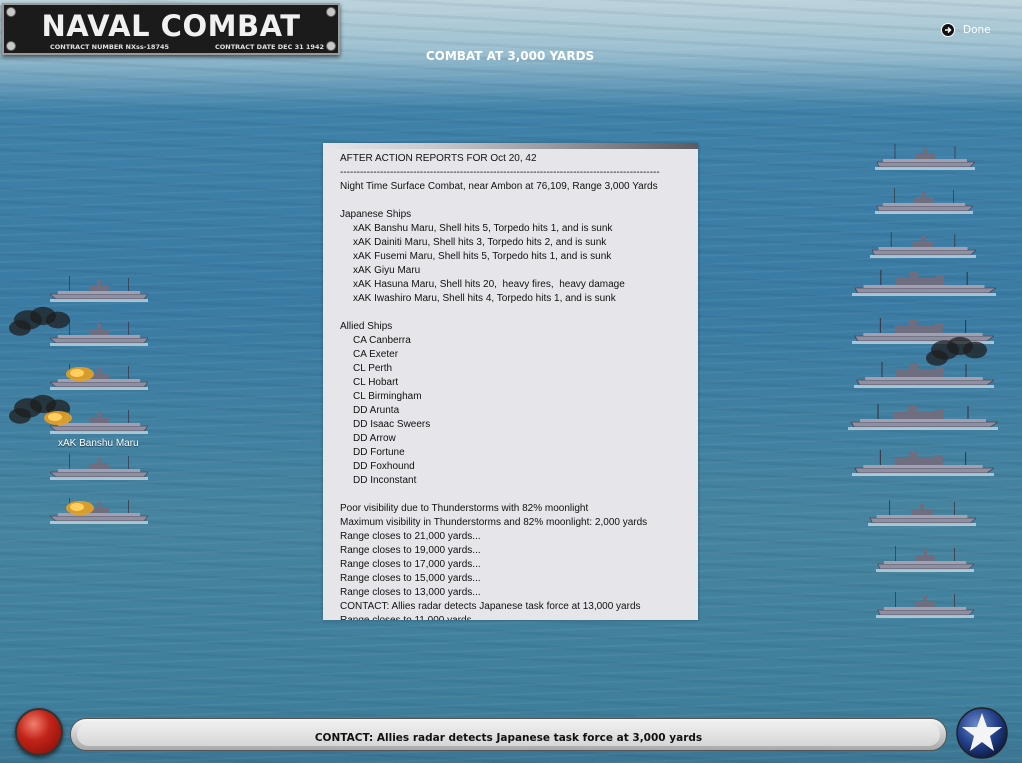 This screenshot has height=763, width=1022. Describe the element at coordinates (379, 452) in the screenshot. I see `report-line: DD Fortune` at that location.